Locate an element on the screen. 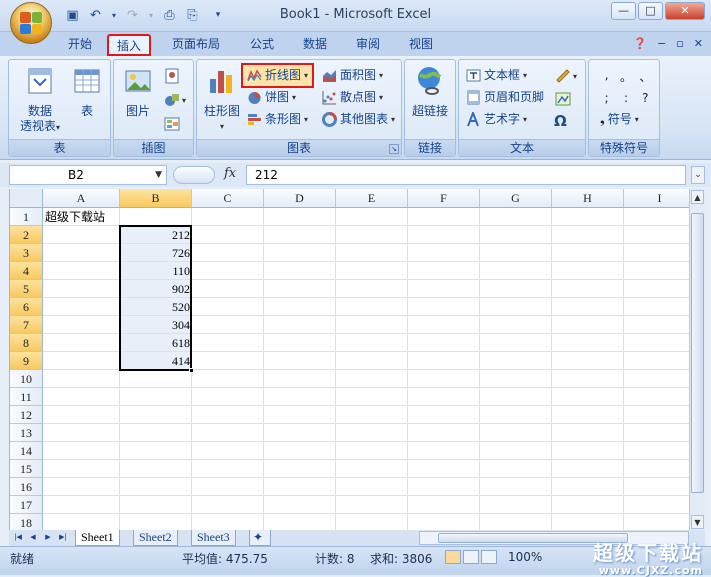 Image resolution: width=711 pixels, height=577 pixels. picture-button: 图片 is located at coordinates (138, 92).